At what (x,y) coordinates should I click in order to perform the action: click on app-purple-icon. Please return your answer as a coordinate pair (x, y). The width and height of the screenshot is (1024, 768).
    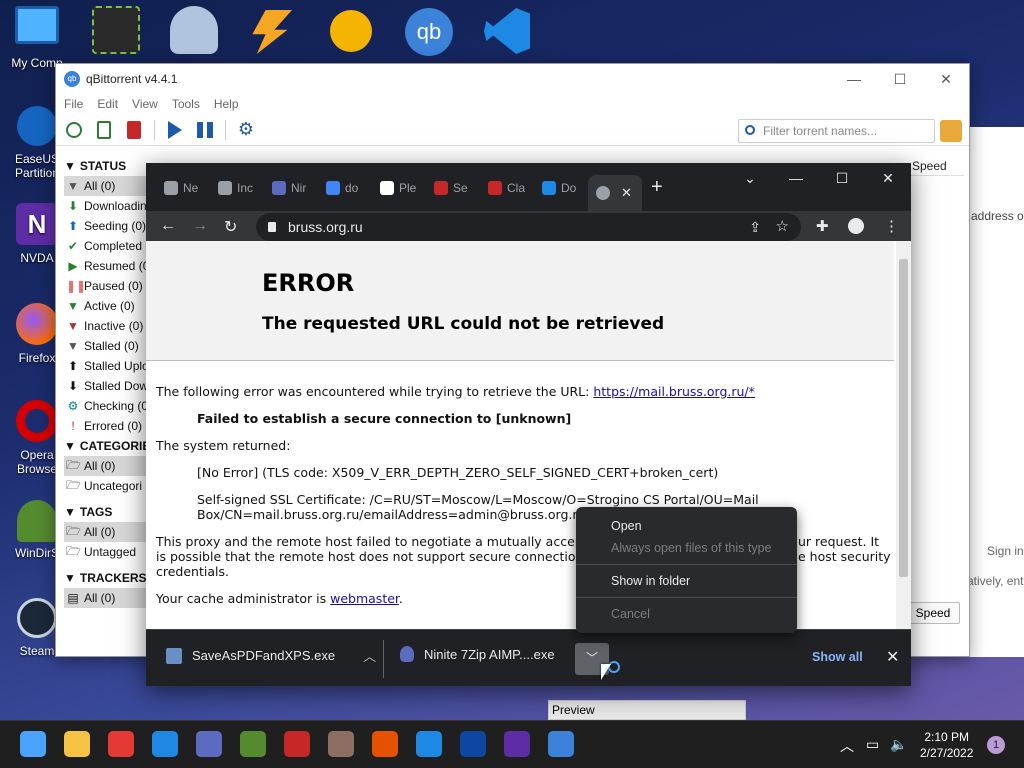
    Looking at the image, I should click on (209, 744).